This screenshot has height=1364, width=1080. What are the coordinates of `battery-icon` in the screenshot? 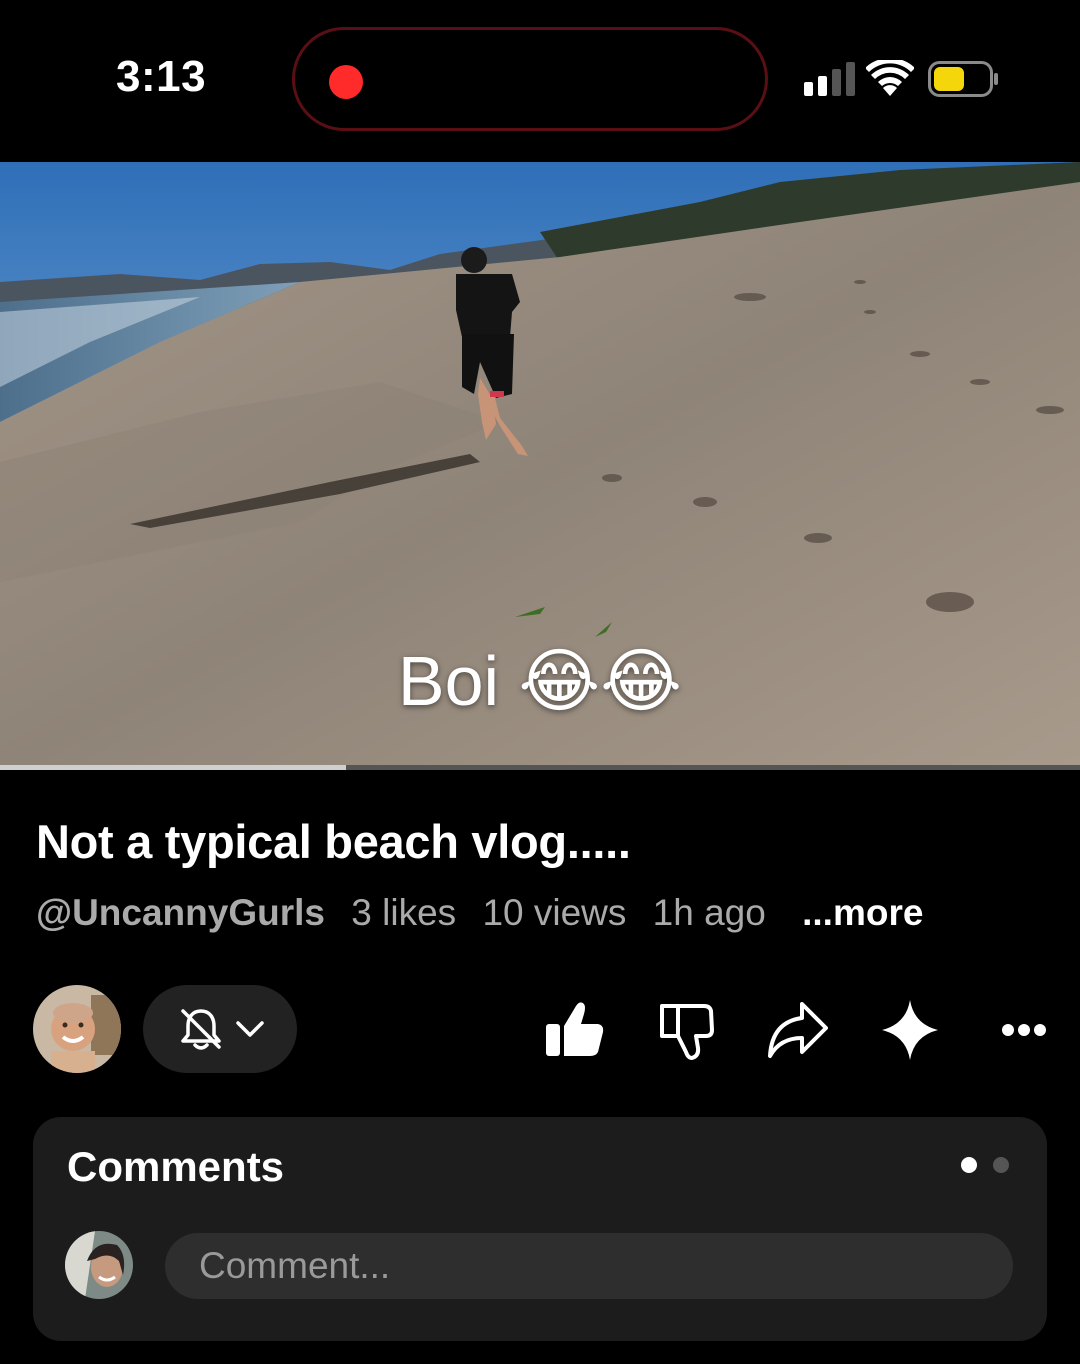 It's located at (963, 79).